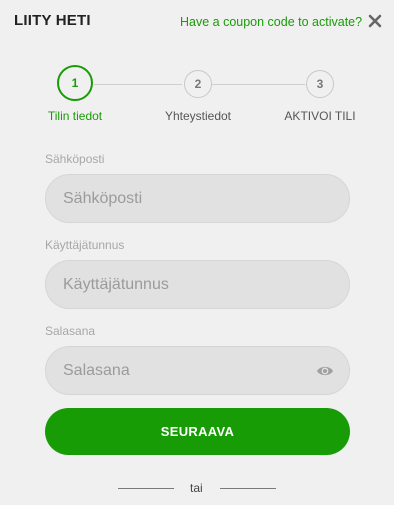 The image size is (394, 505). Describe the element at coordinates (271, 22) in the screenshot. I see `coupon-code-link: Have a coupon code to activate?` at that location.